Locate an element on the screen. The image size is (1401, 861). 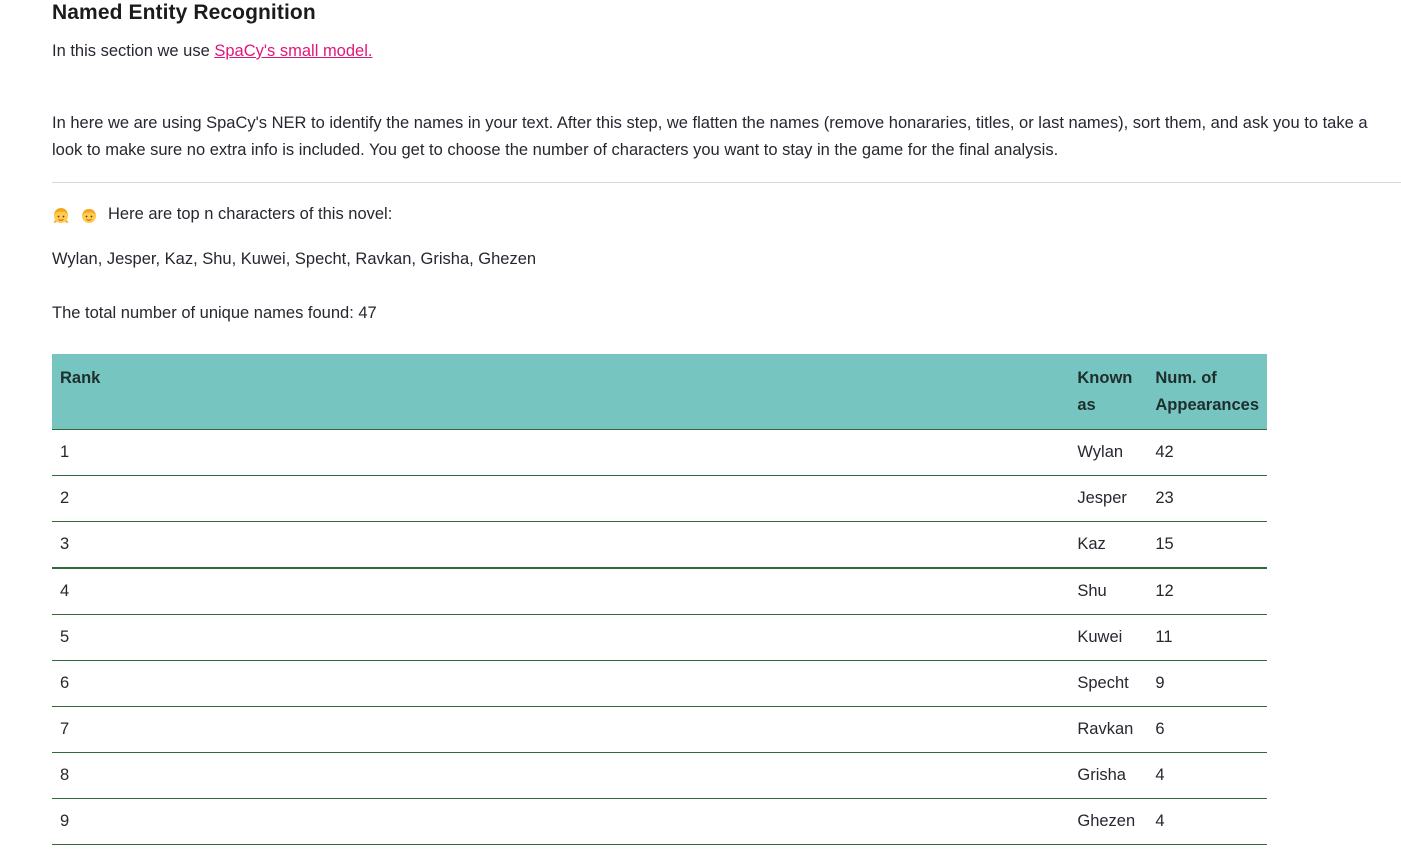
name-cell: Kaz is located at coordinates (1108, 545).